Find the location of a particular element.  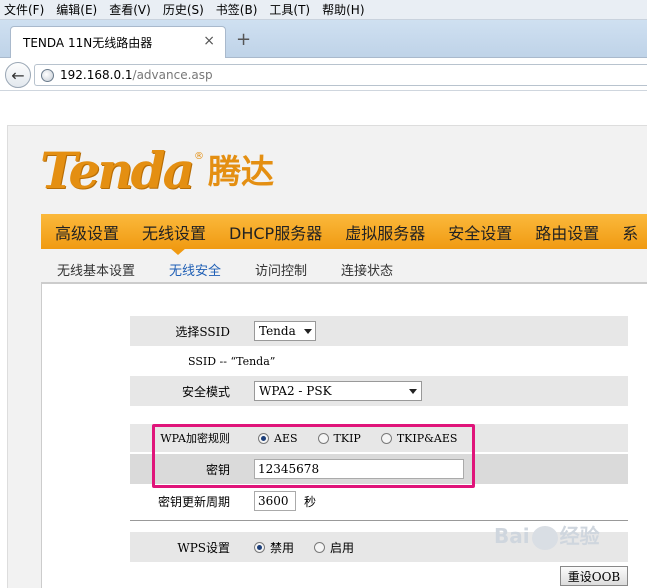

ssid-info: SSID -- “Tenda” is located at coordinates (232, 361).